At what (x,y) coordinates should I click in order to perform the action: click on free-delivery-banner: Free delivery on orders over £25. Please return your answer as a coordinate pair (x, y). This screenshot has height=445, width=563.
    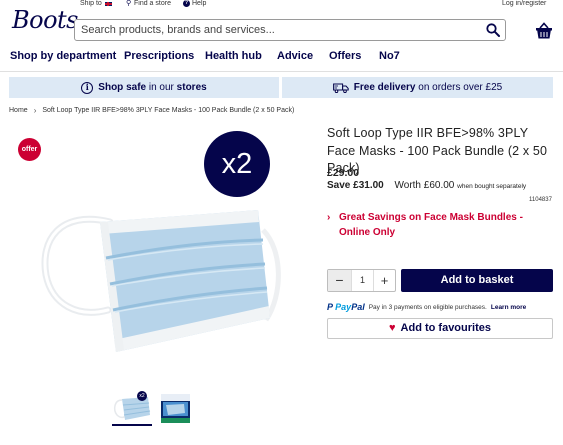
    Looking at the image, I should click on (417, 87).